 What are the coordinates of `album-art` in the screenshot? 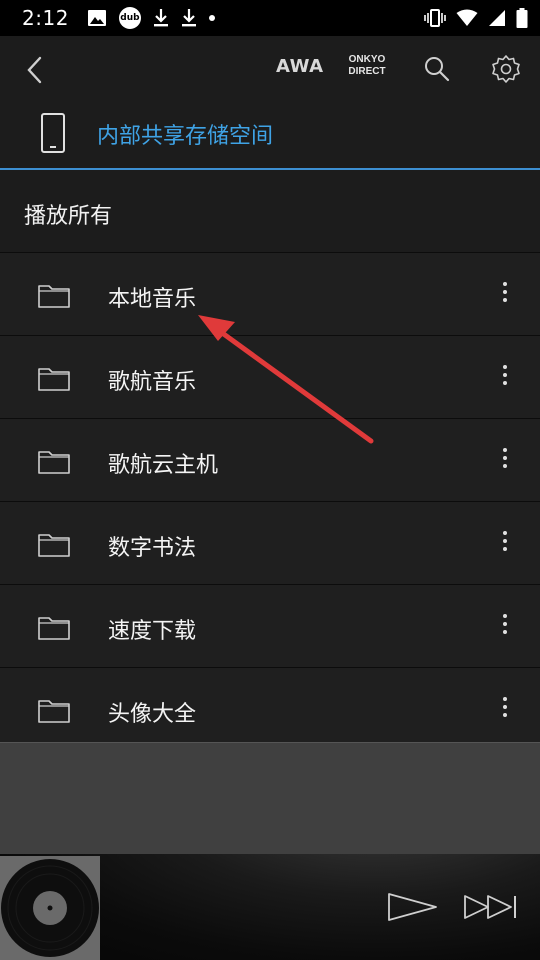 It's located at (50, 908).